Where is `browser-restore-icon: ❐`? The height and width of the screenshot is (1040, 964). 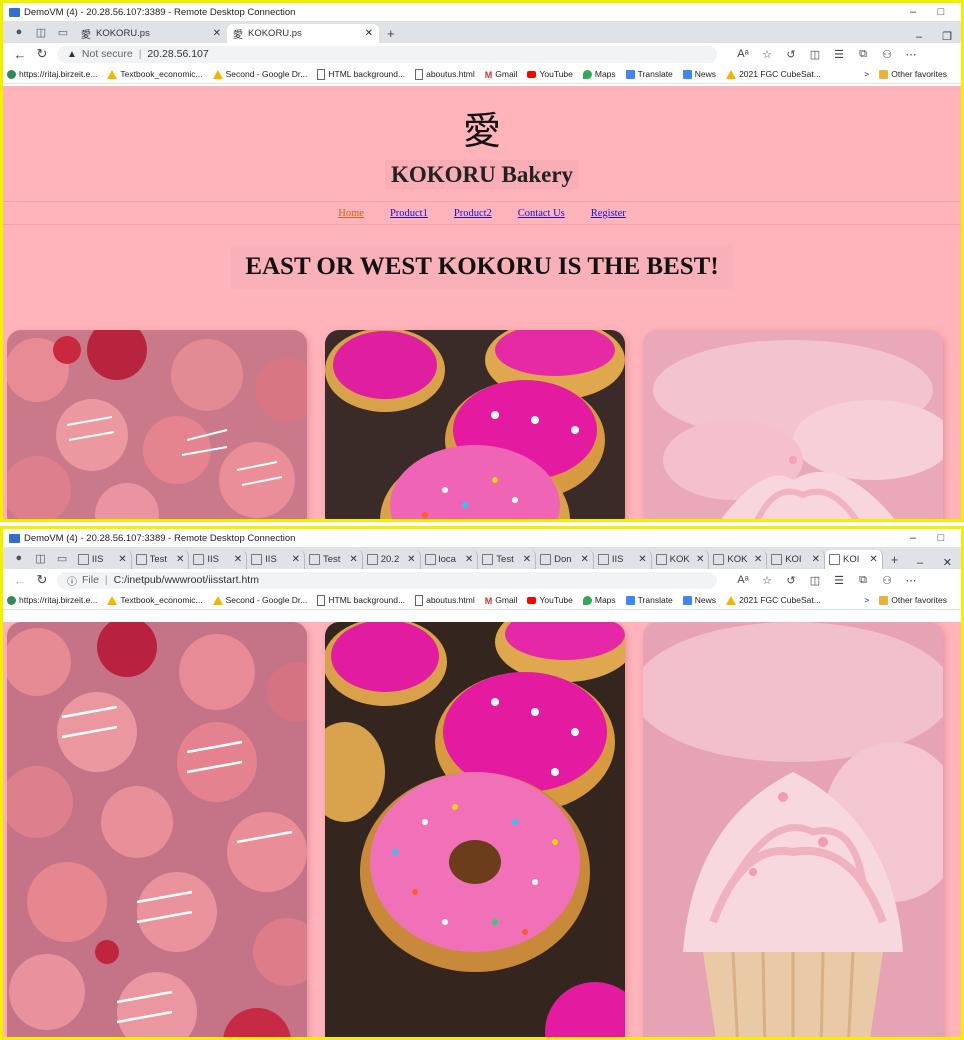 browser-restore-icon: ❐ is located at coordinates (947, 36).